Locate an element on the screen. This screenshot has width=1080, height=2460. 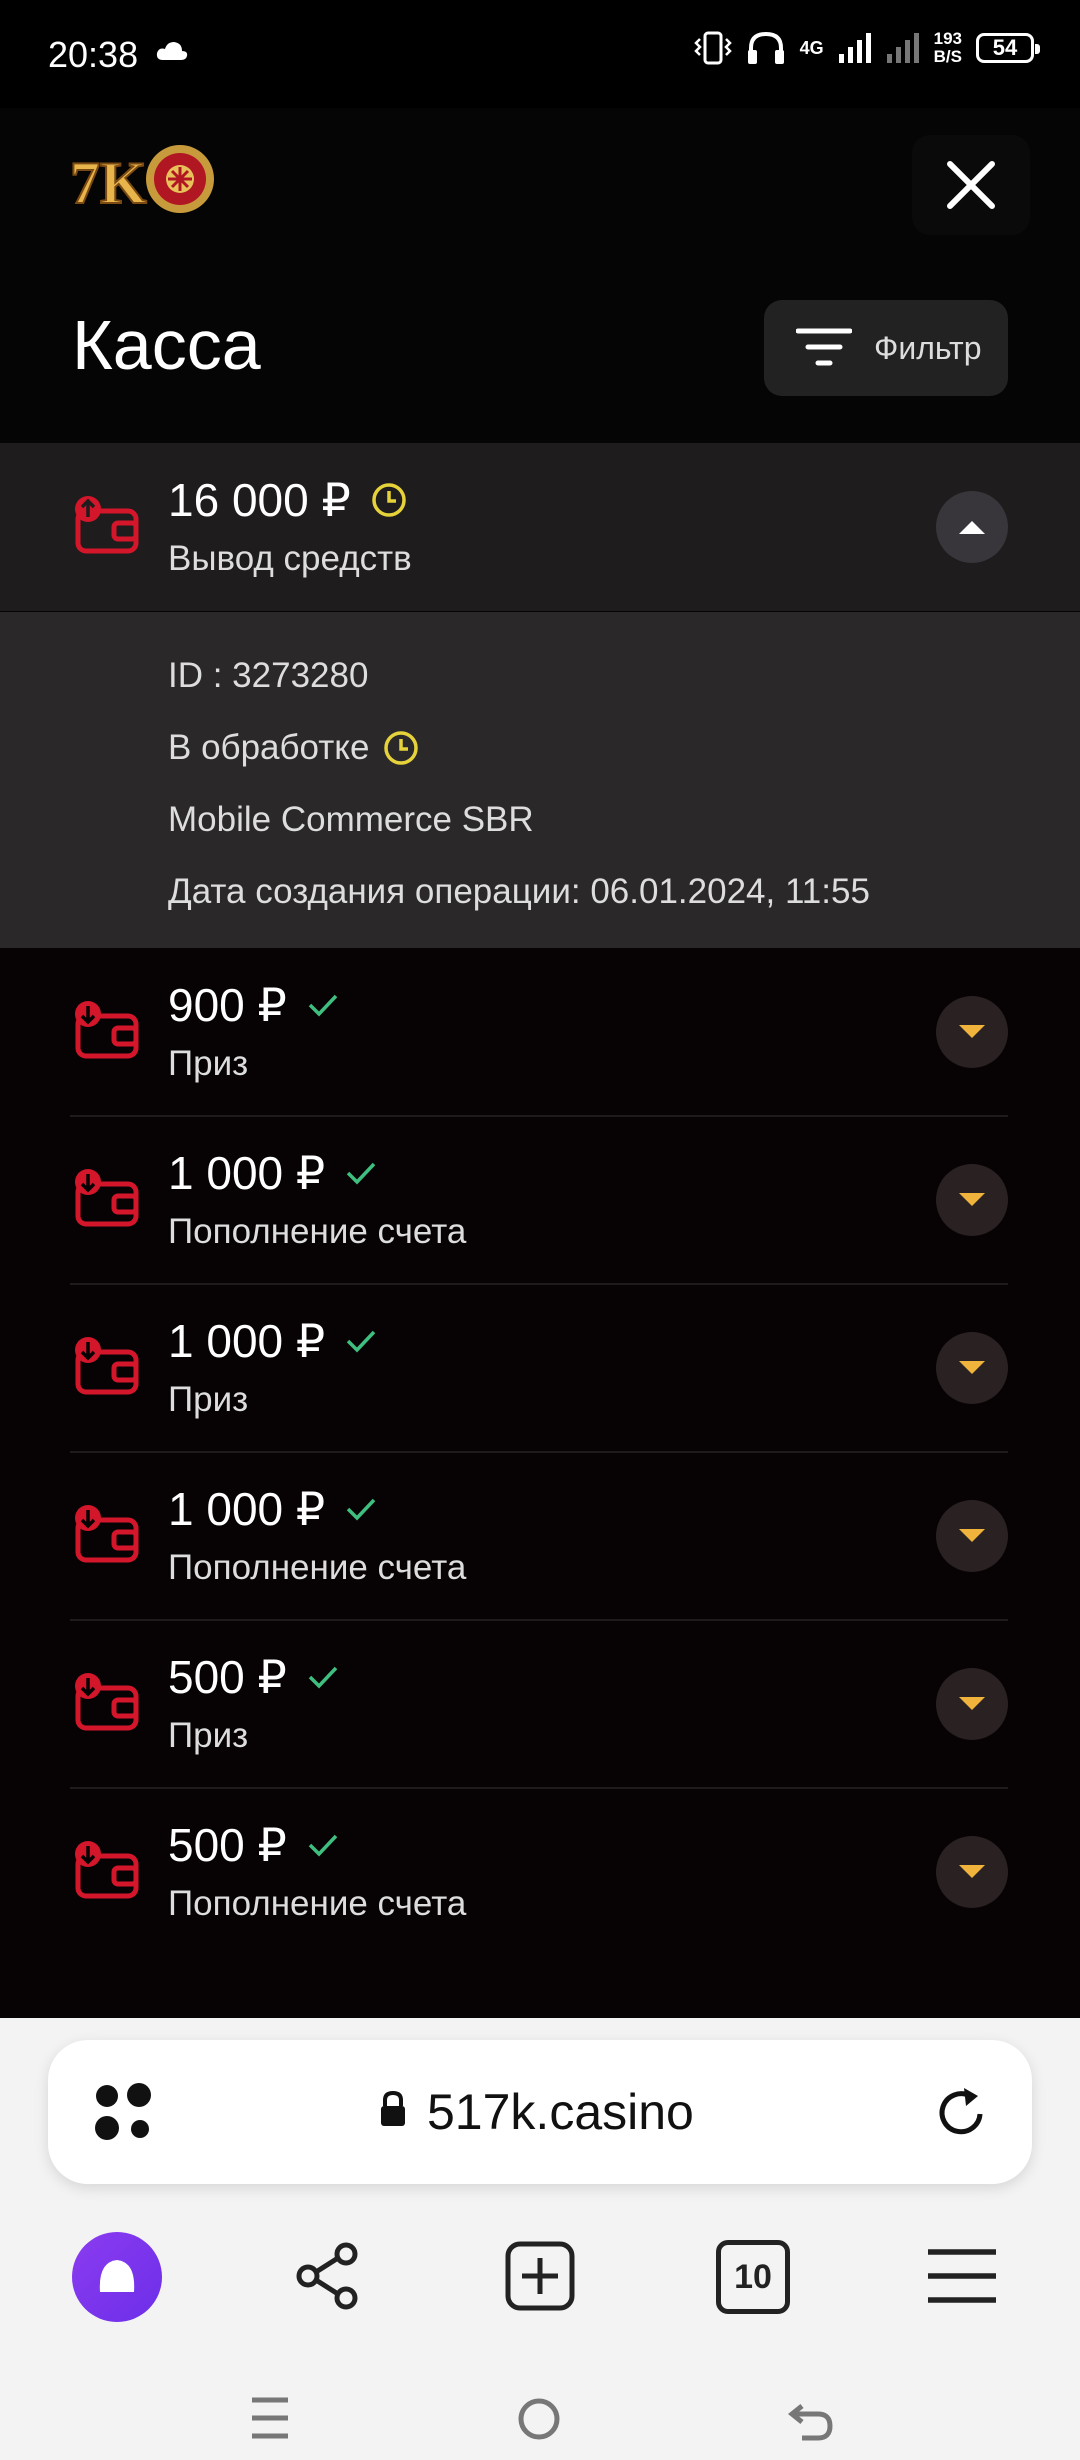
chevron-up-icon is located at coordinates (972, 527).